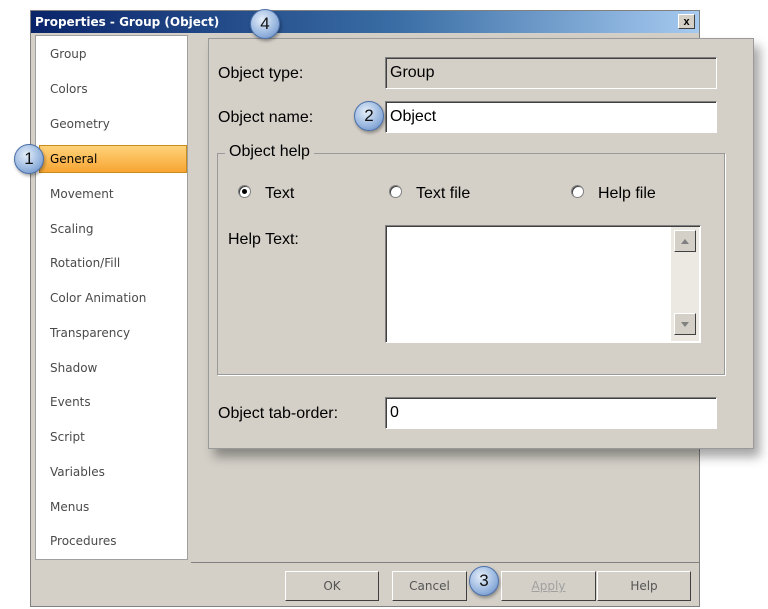  Describe the element at coordinates (113, 89) in the screenshot. I see `sidebar-item-colors: Colors` at that location.